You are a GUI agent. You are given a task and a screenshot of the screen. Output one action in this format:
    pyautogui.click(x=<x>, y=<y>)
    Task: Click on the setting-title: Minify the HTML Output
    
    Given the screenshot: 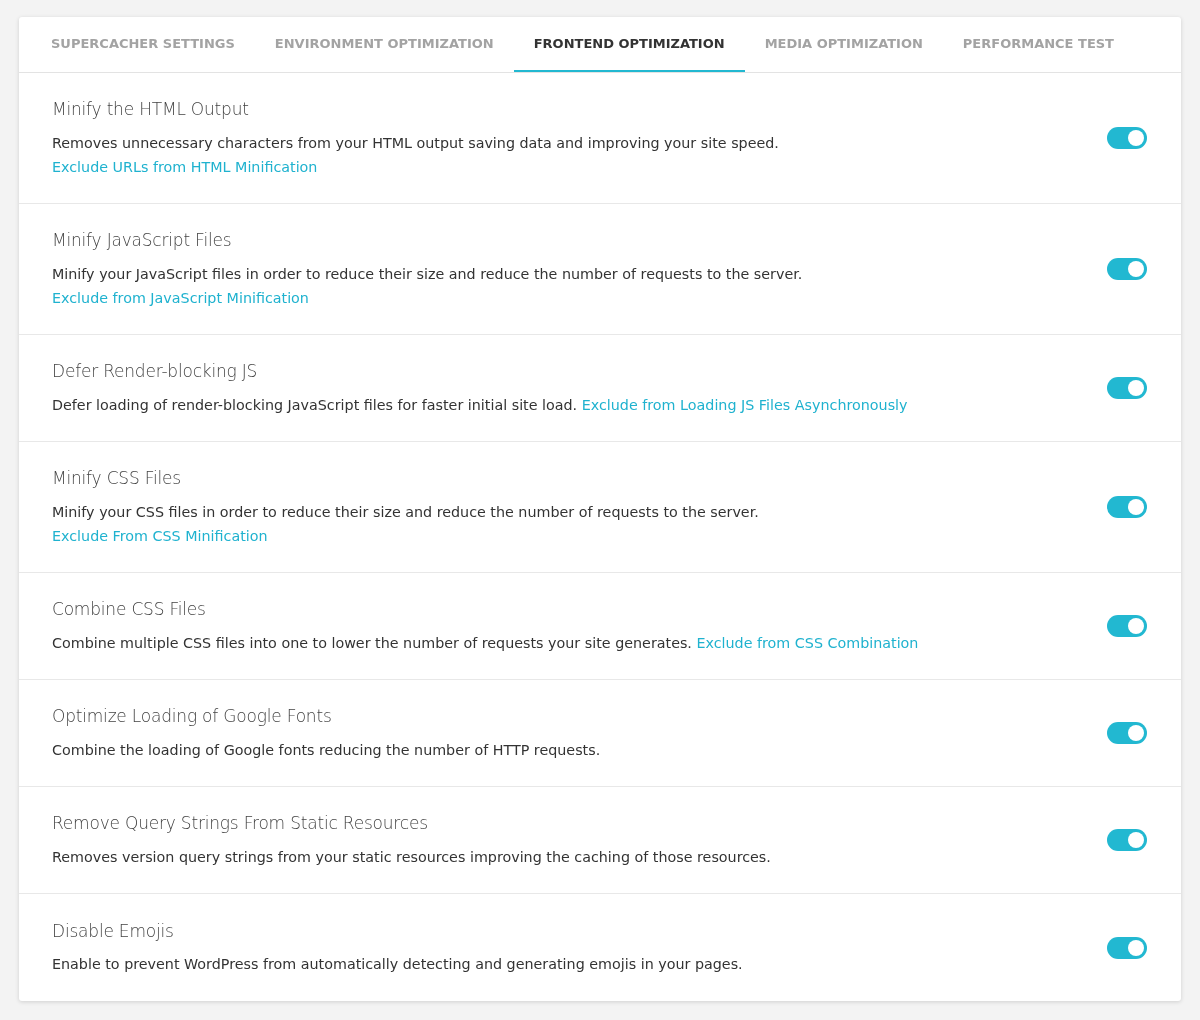 What is the action you would take?
    pyautogui.click(x=151, y=110)
    